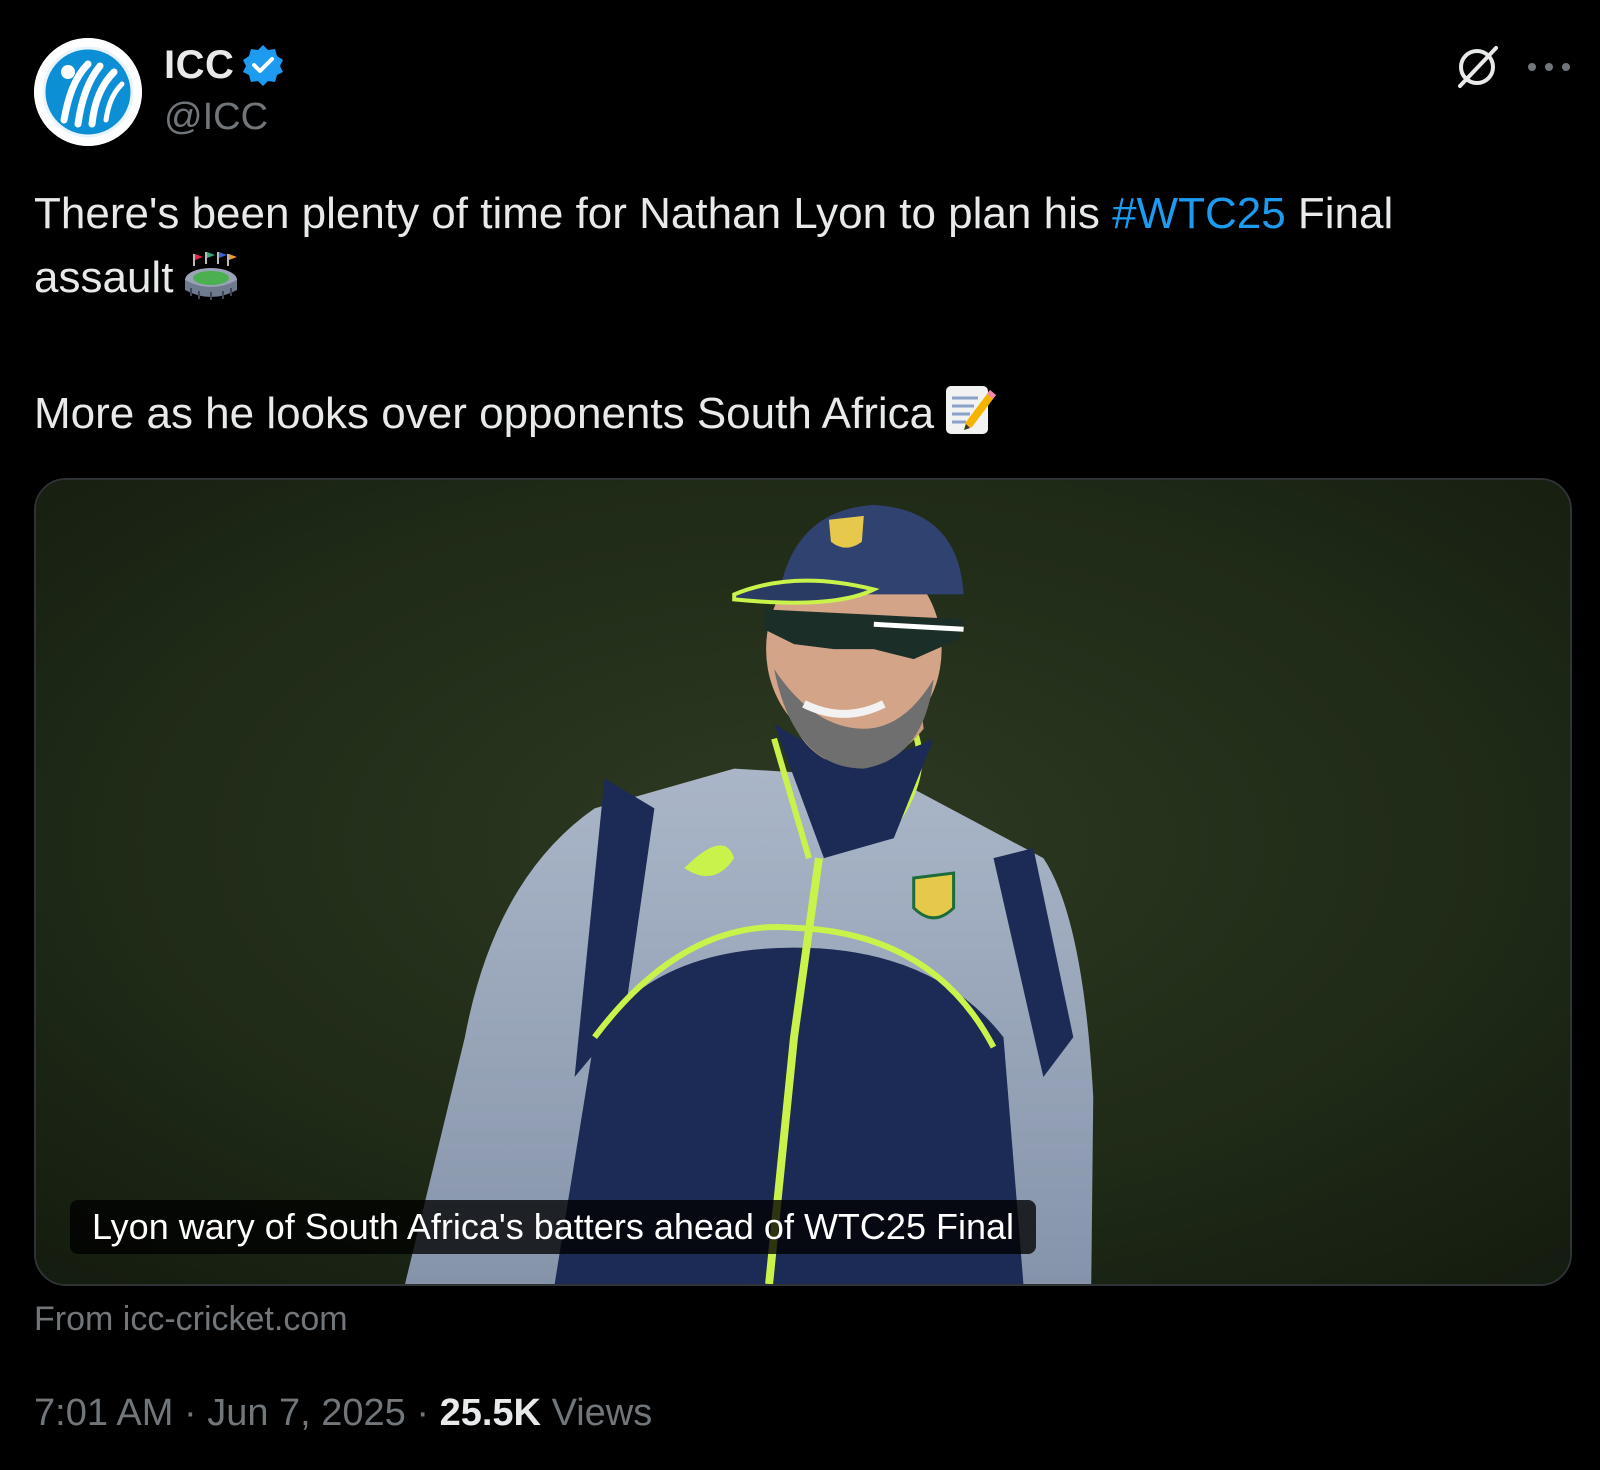 This screenshot has width=1600, height=1470. What do you see at coordinates (306, 1413) in the screenshot?
I see `tweet-date: Jun 7, 2025` at bounding box center [306, 1413].